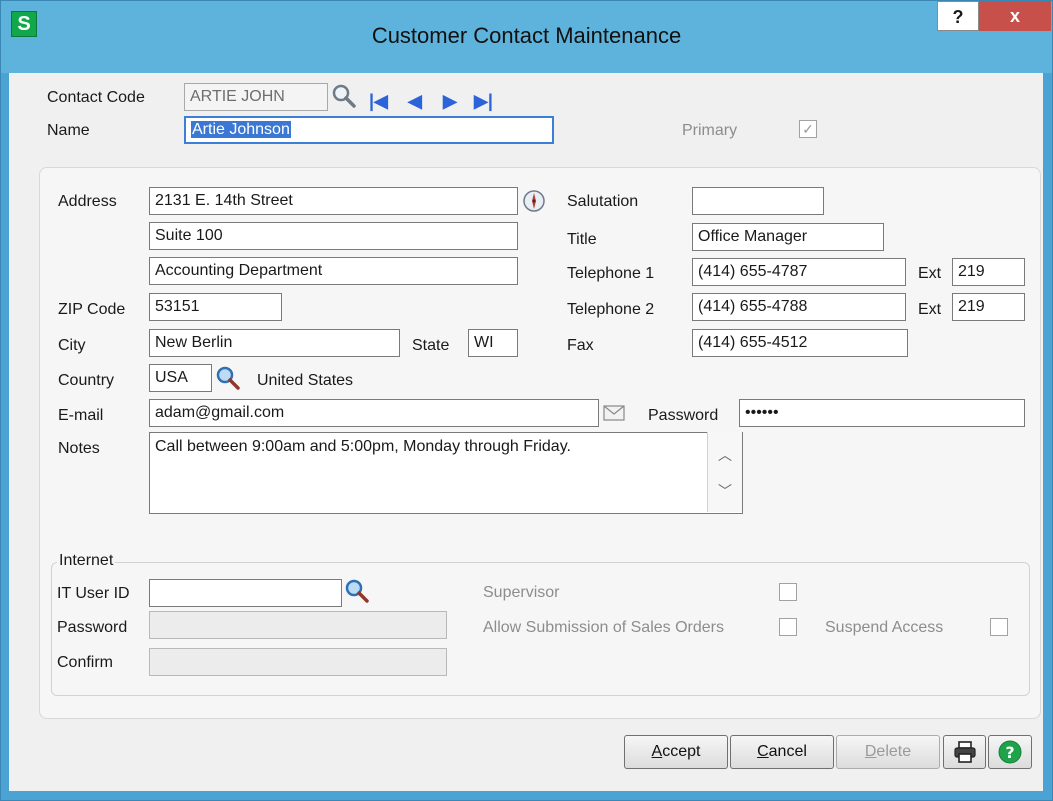  Describe the element at coordinates (1015, 16) in the screenshot. I see `close-button: x` at that location.